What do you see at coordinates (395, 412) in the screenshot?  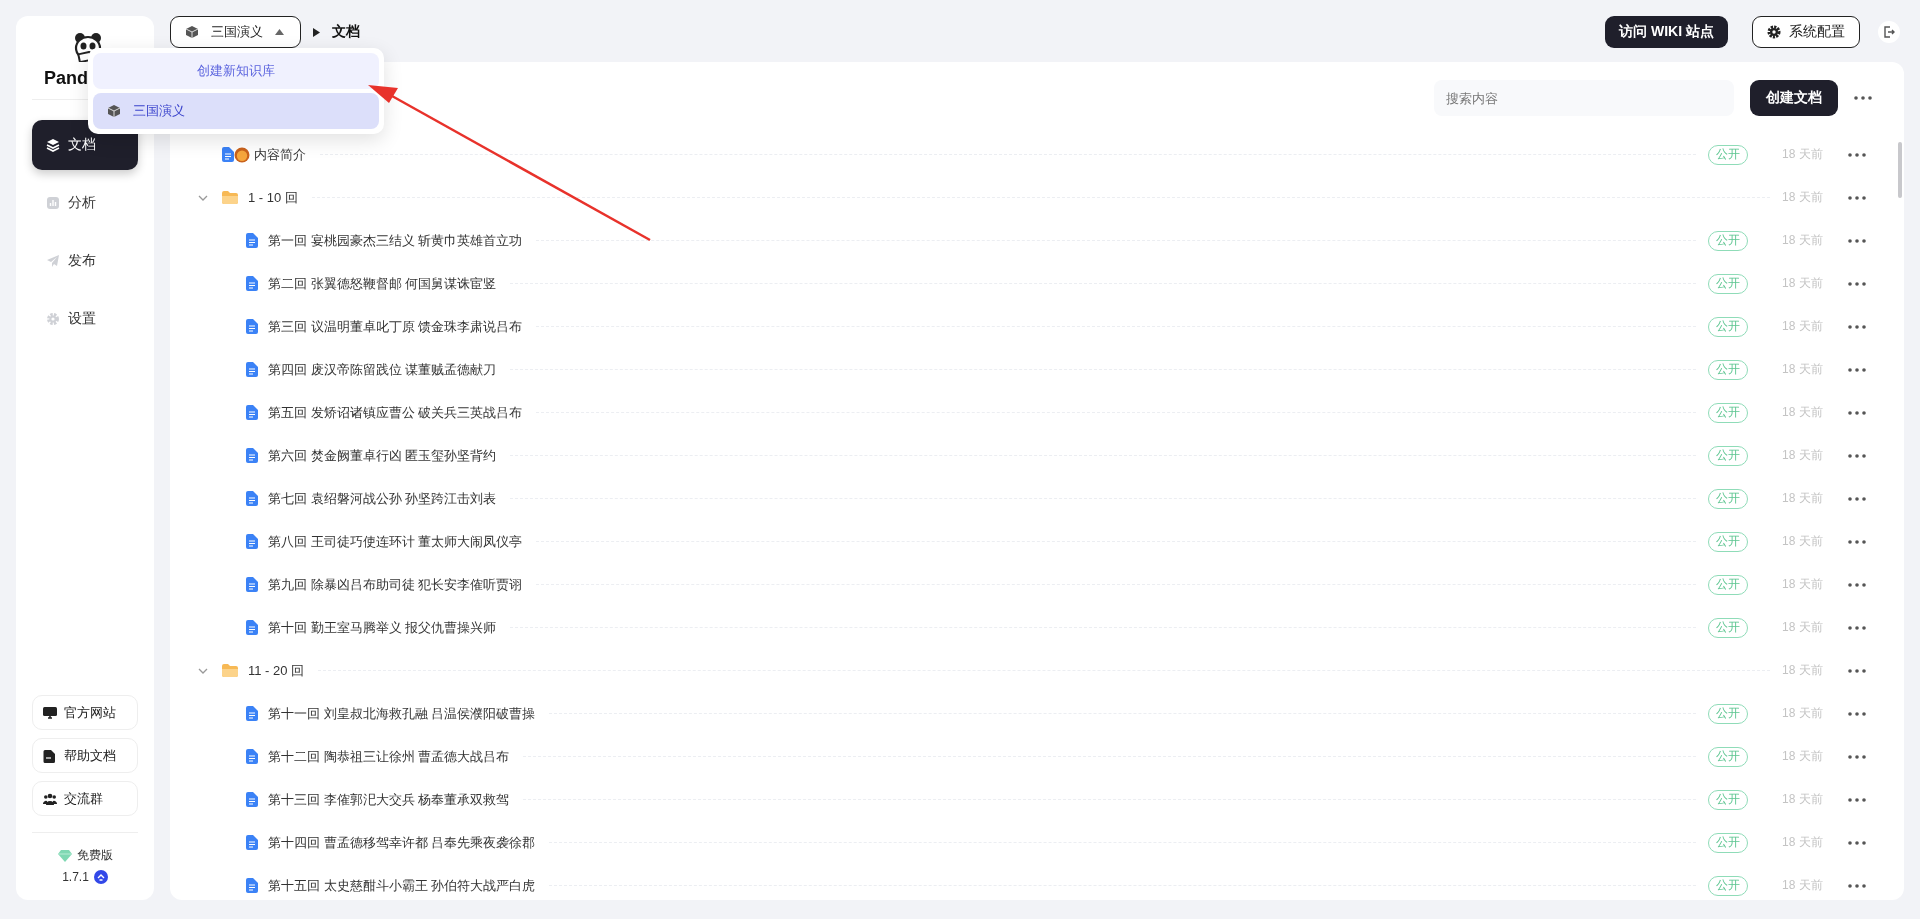 I see `document-title: 第五回 发矫诏诸镇应曹公 破关兵三英战吕布` at bounding box center [395, 412].